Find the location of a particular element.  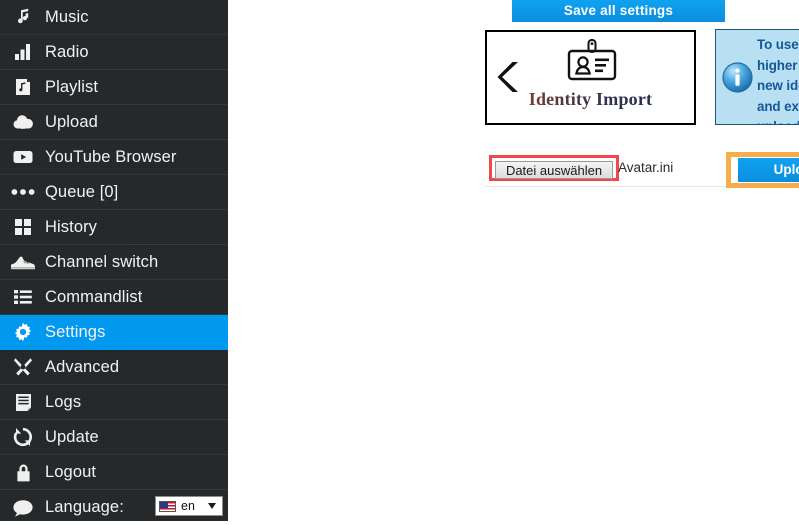

sidebar-item-label: Channel switch is located at coordinates (102, 261).